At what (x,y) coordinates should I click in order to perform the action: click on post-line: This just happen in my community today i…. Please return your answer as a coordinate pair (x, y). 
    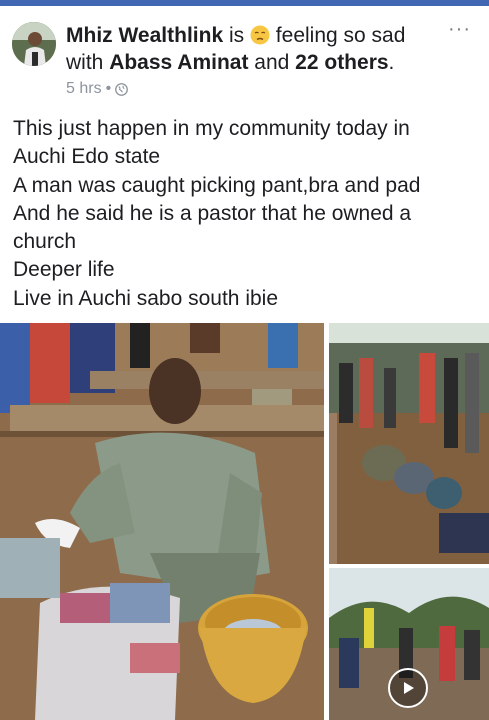
    Looking at the image, I should click on (211, 128).